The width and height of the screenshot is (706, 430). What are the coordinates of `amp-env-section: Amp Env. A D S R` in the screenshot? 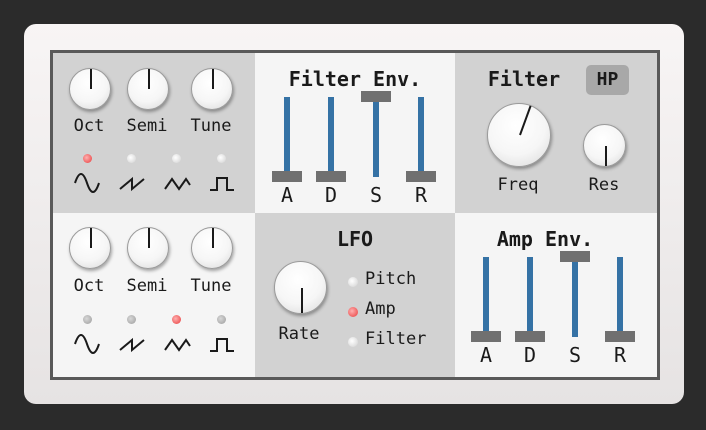 It's located at (556, 295).